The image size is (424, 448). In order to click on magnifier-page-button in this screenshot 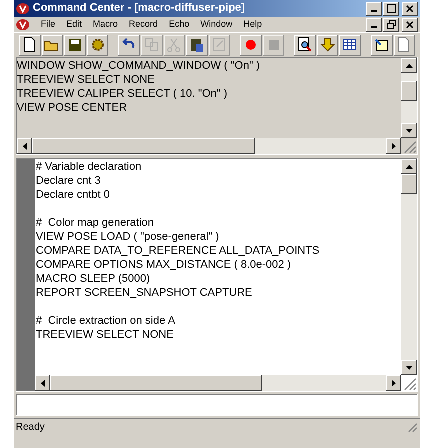, I will do `click(305, 45)`.